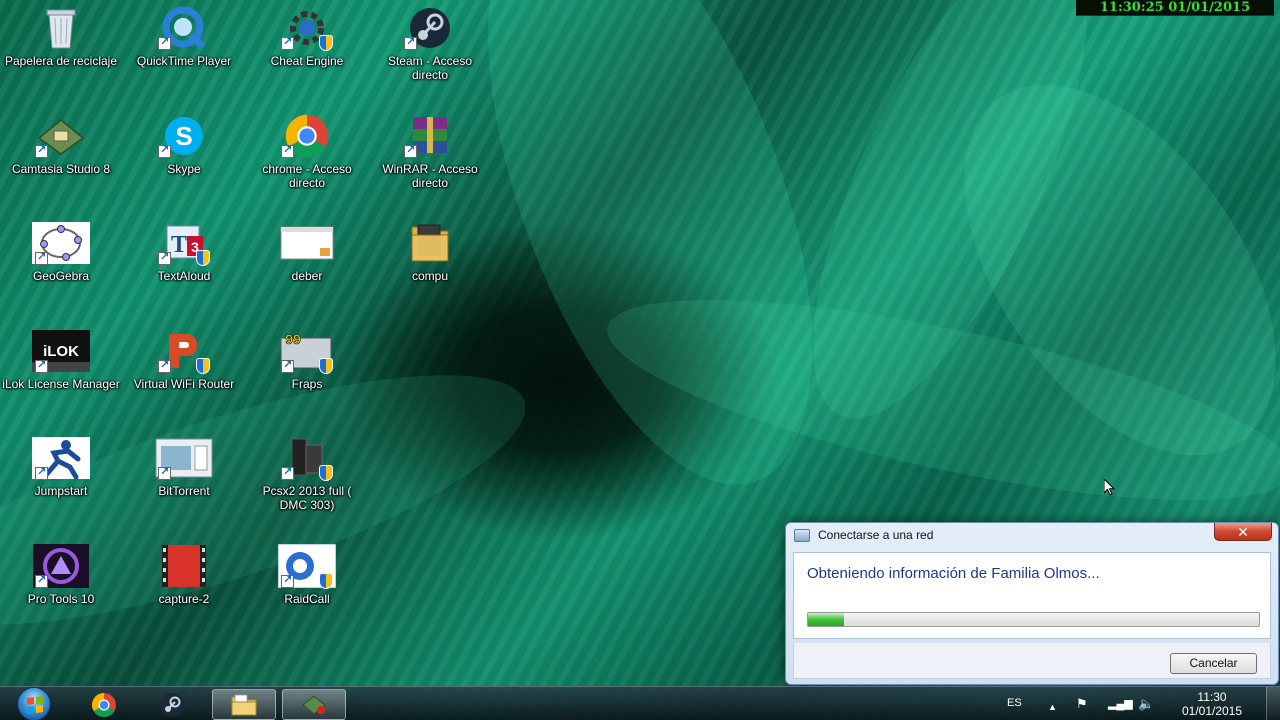 This screenshot has width=1280, height=720. I want to click on desktop-shortcut: Jumpstart, so click(61, 484).